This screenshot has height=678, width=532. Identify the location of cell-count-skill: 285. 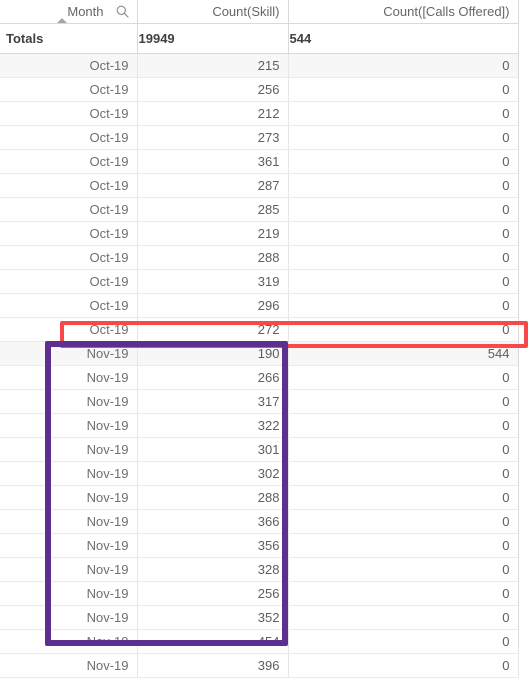
(213, 209).